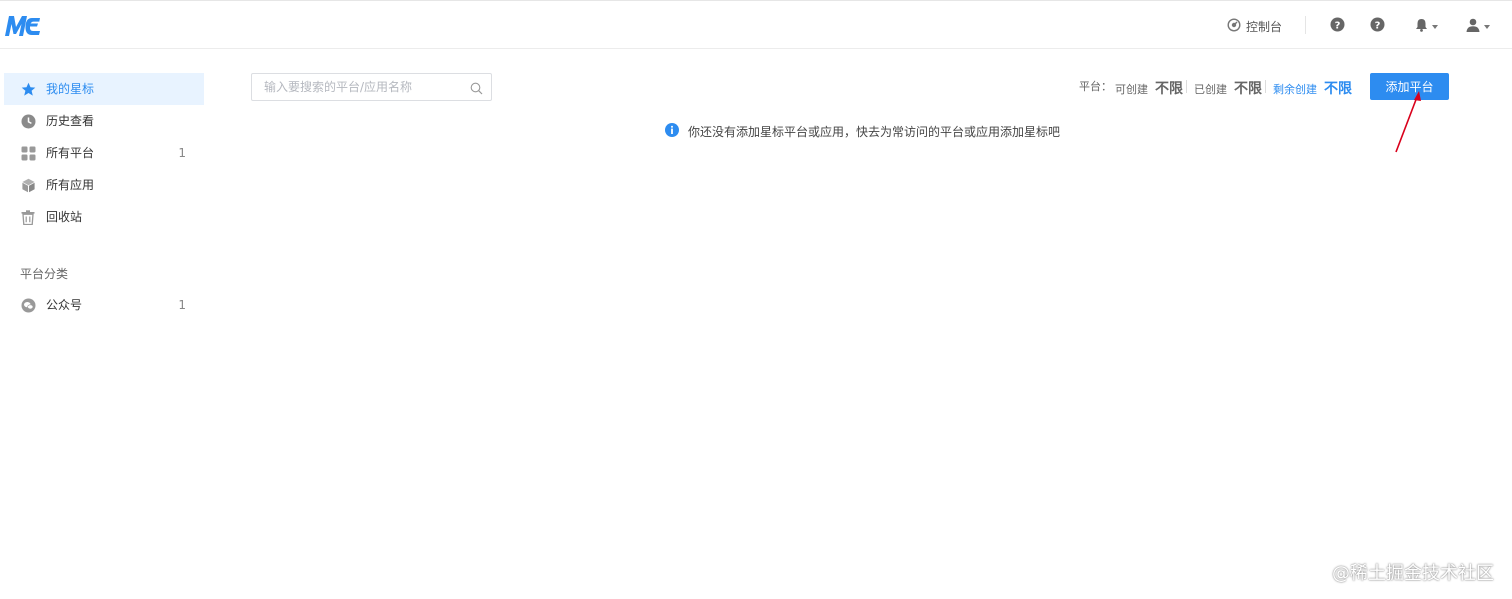 The width and height of the screenshot is (1512, 599). I want to click on console-link: 控制台, so click(1254, 26).